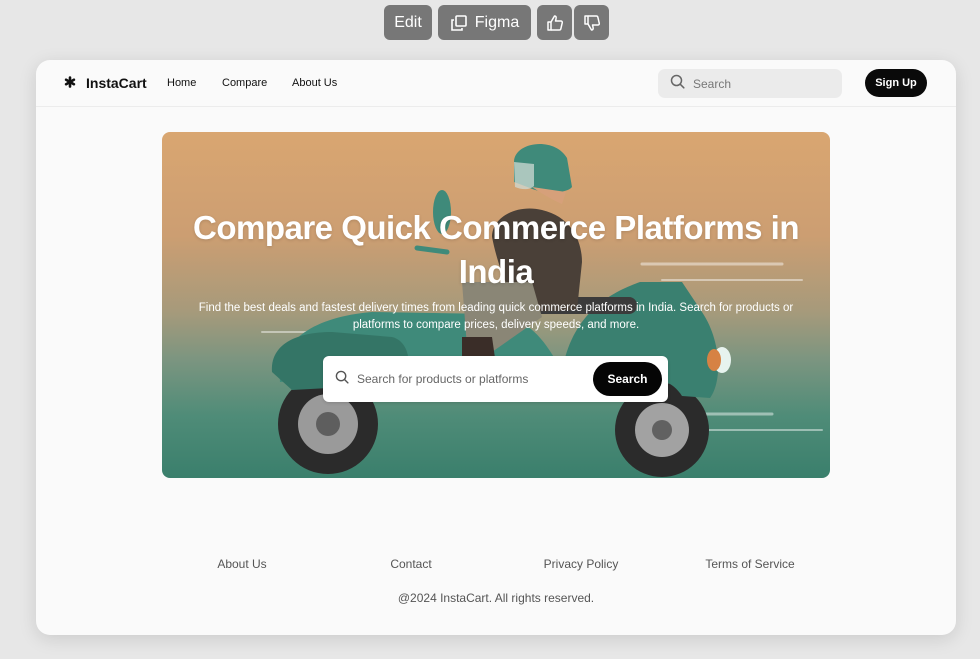  Describe the element at coordinates (244, 83) in the screenshot. I see `nav-link-compare: Compare` at that location.